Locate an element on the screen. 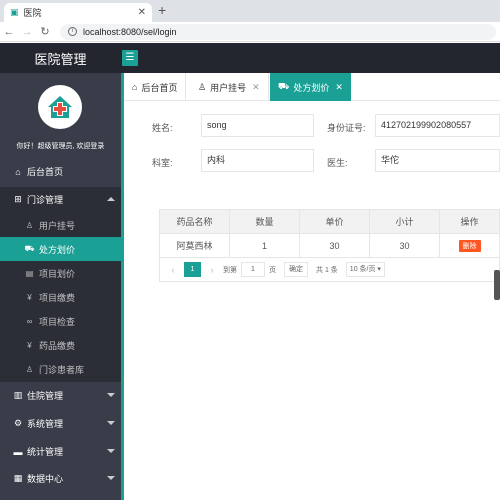 This screenshot has width=500, height=500. pagination: ‹ 1 › 到第 1 页 确定 共 1 条 10 条/页 ▾ is located at coordinates (329, 270).